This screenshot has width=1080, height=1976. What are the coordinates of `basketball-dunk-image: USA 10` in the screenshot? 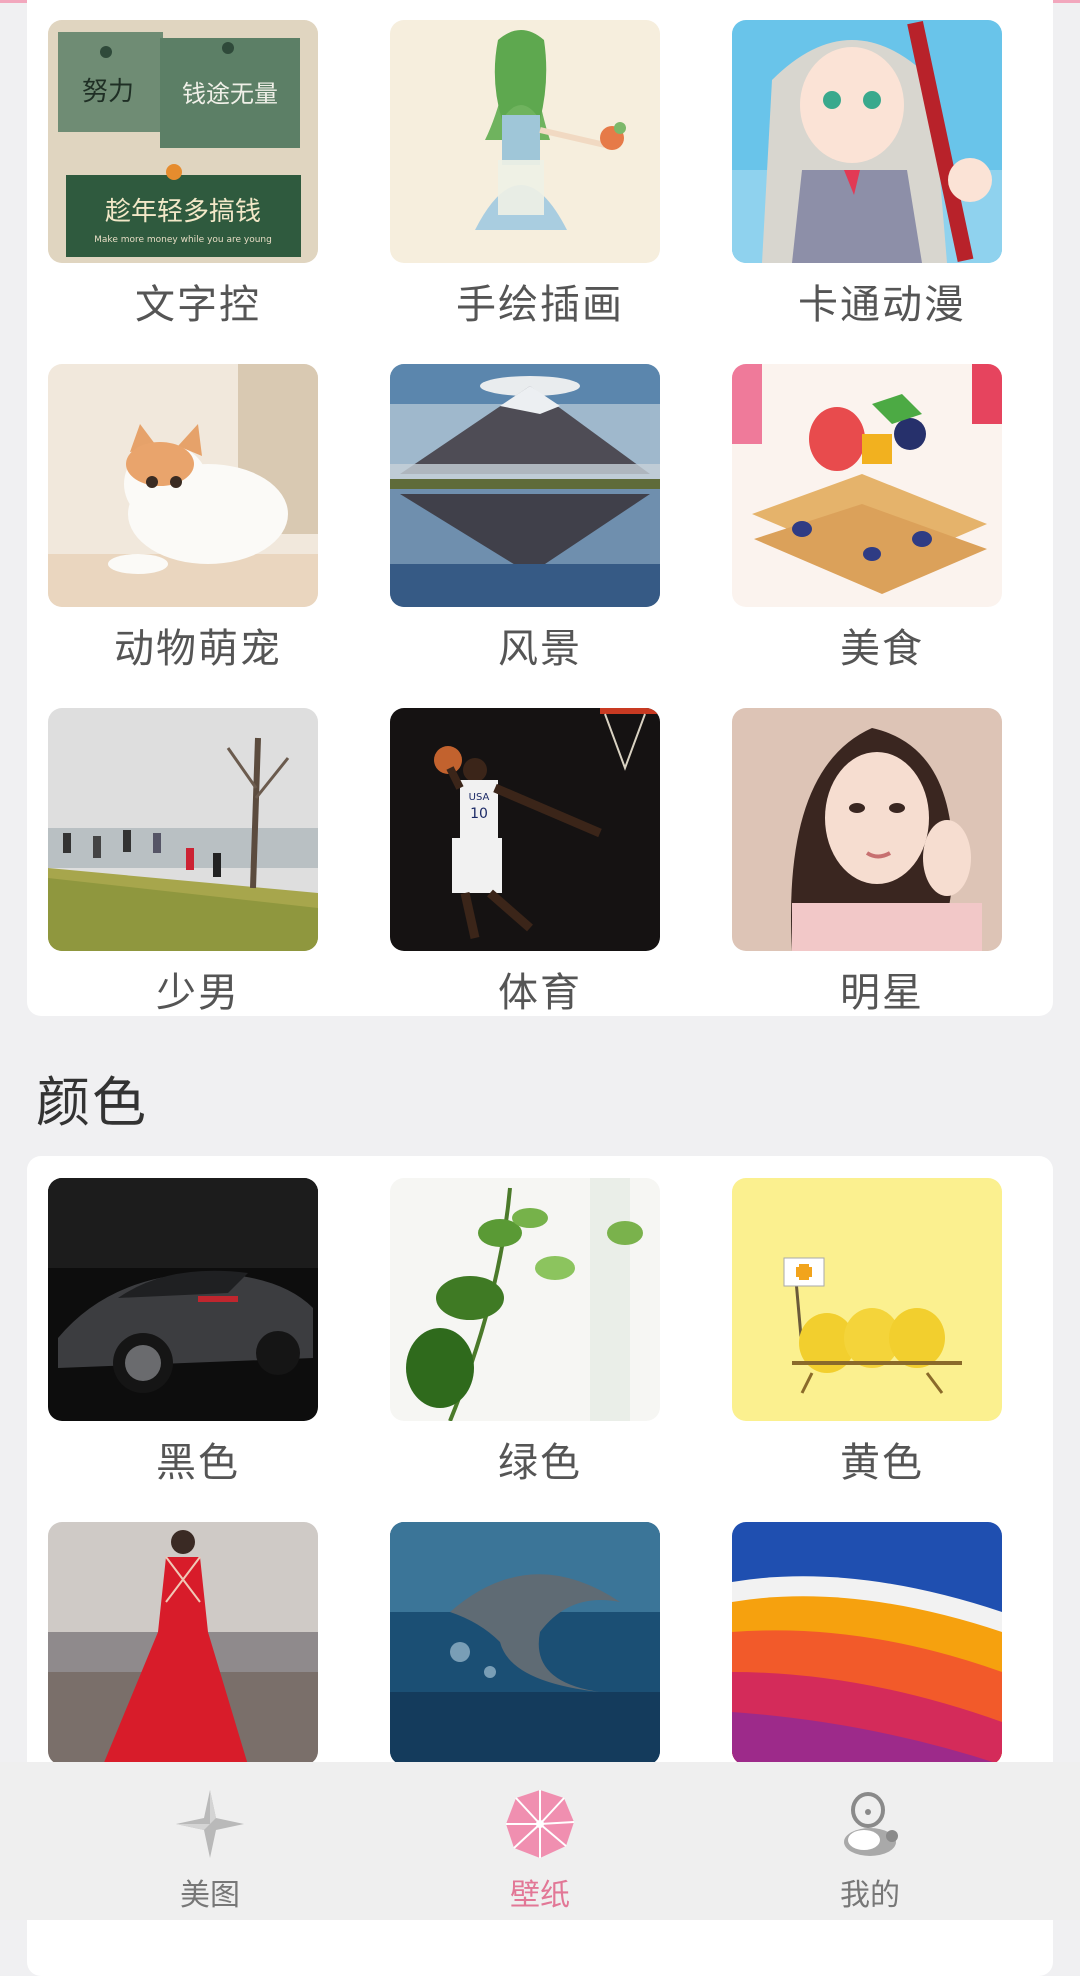 It's located at (525, 829).